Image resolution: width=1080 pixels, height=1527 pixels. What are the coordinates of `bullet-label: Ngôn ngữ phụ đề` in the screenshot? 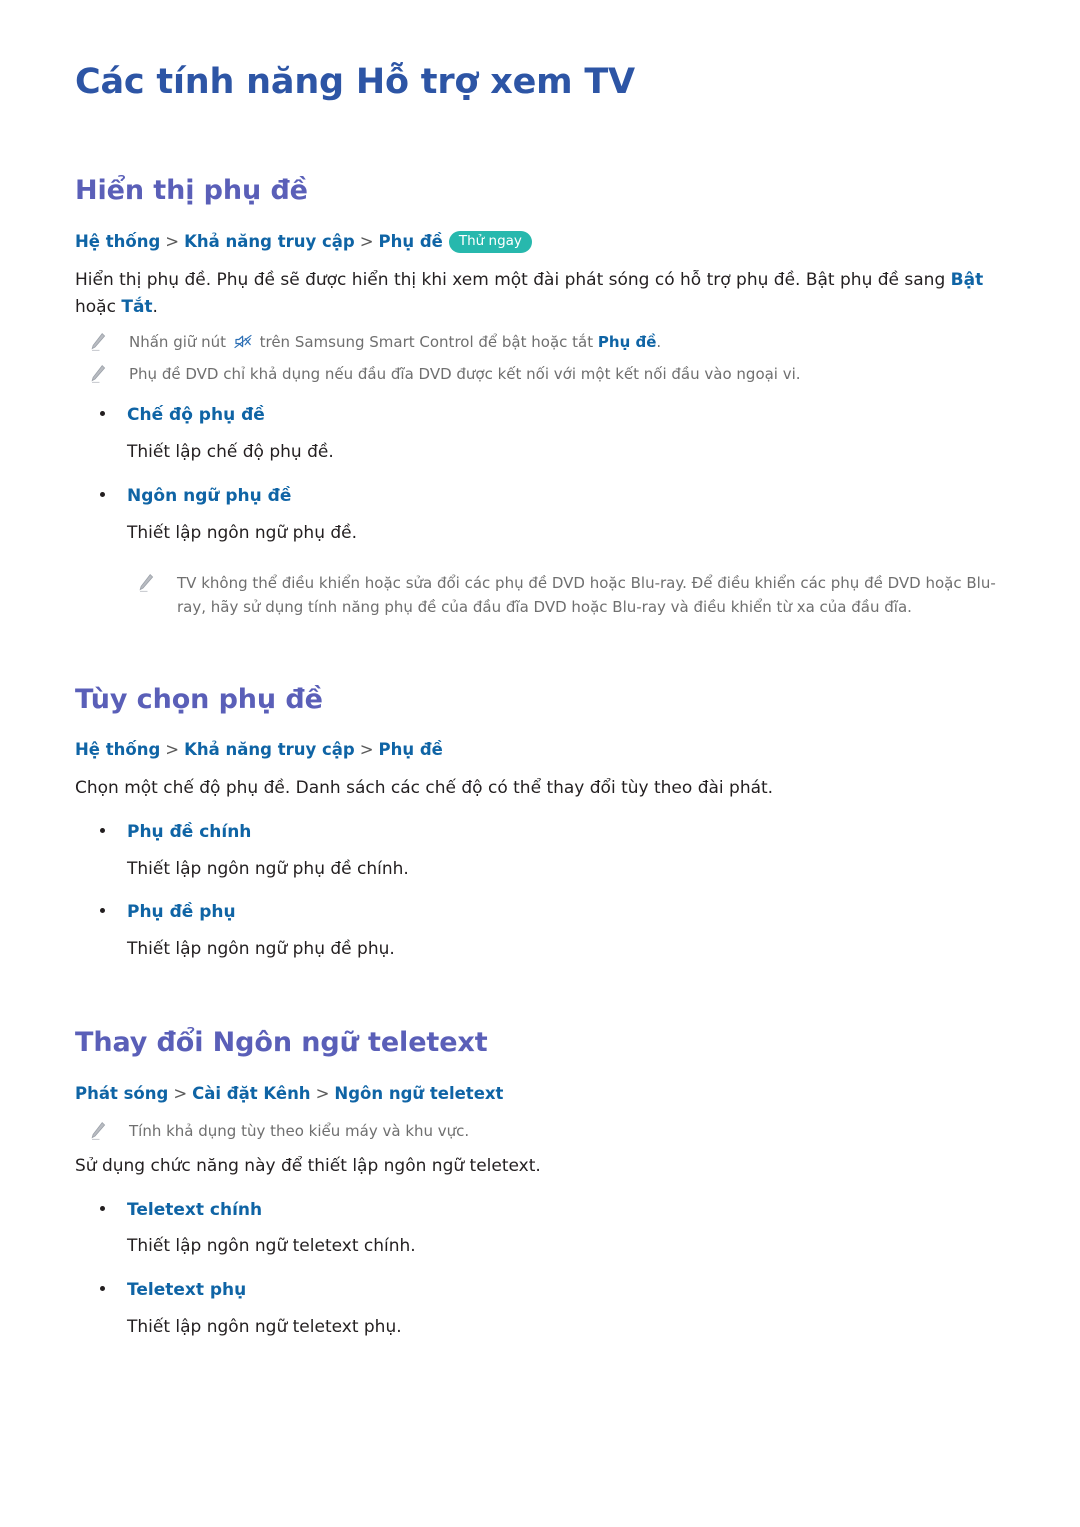 It's located at (209, 497).